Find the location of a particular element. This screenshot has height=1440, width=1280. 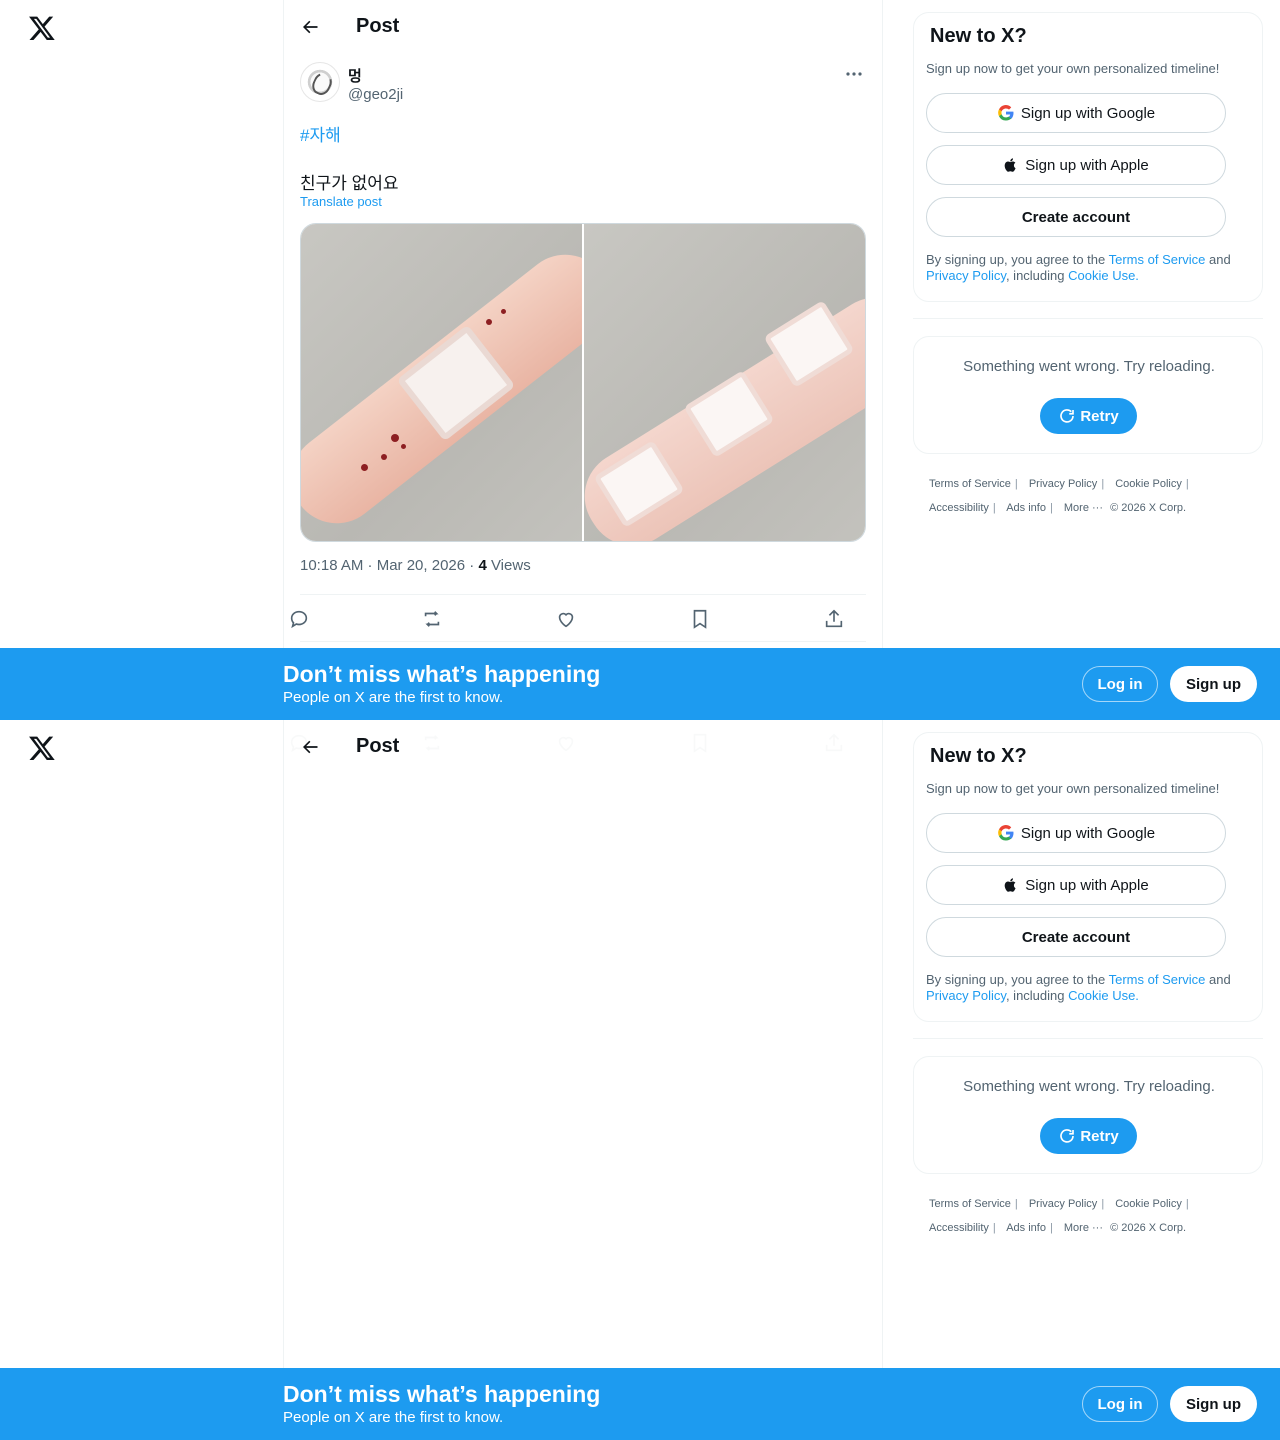

like-icon is located at coordinates (566, 619).